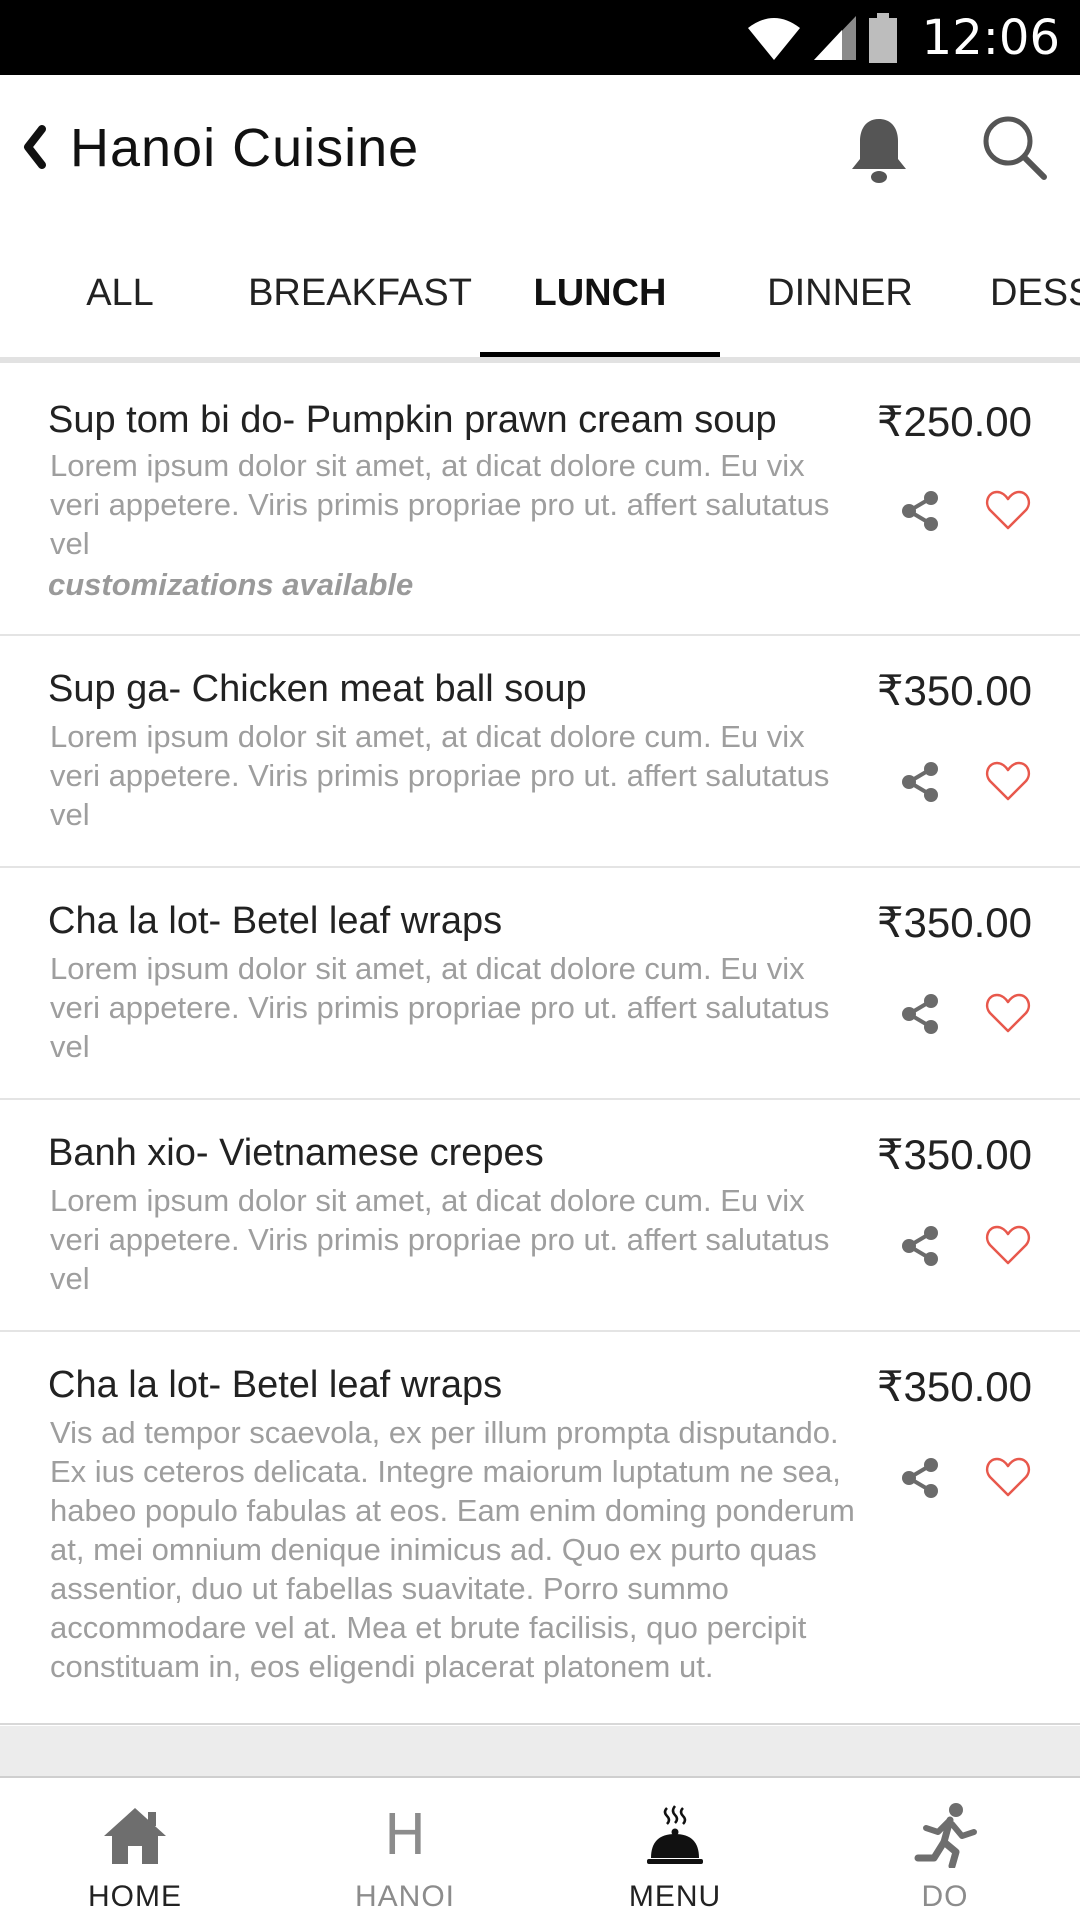  Describe the element at coordinates (945, 1896) in the screenshot. I see `nav-label: DO` at that location.